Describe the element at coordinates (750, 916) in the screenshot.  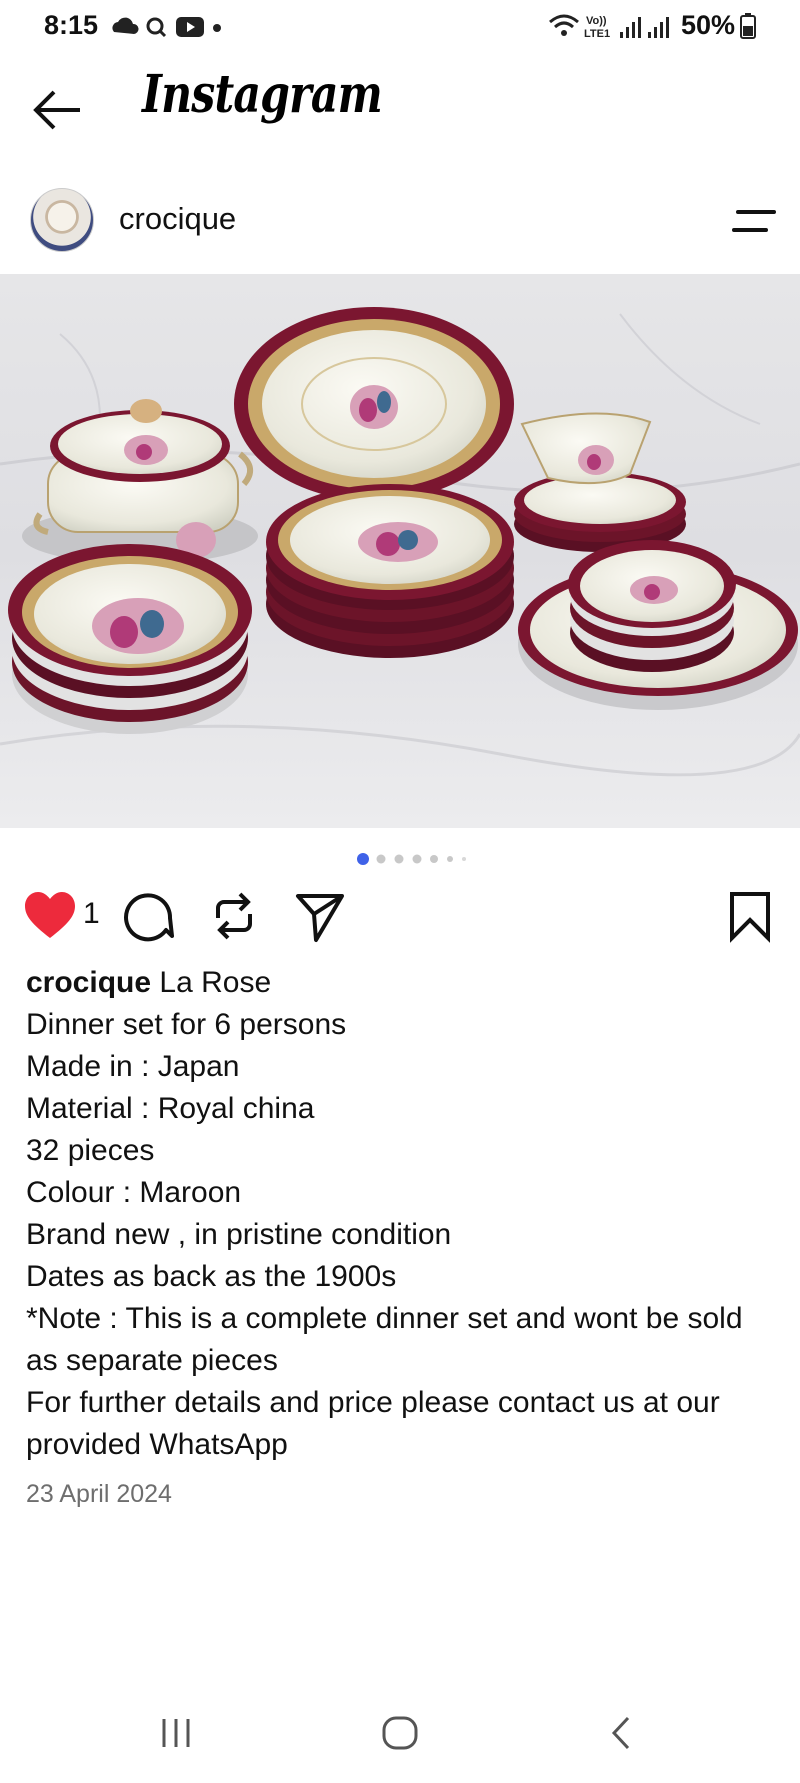
I see `bookmark-icon` at that location.